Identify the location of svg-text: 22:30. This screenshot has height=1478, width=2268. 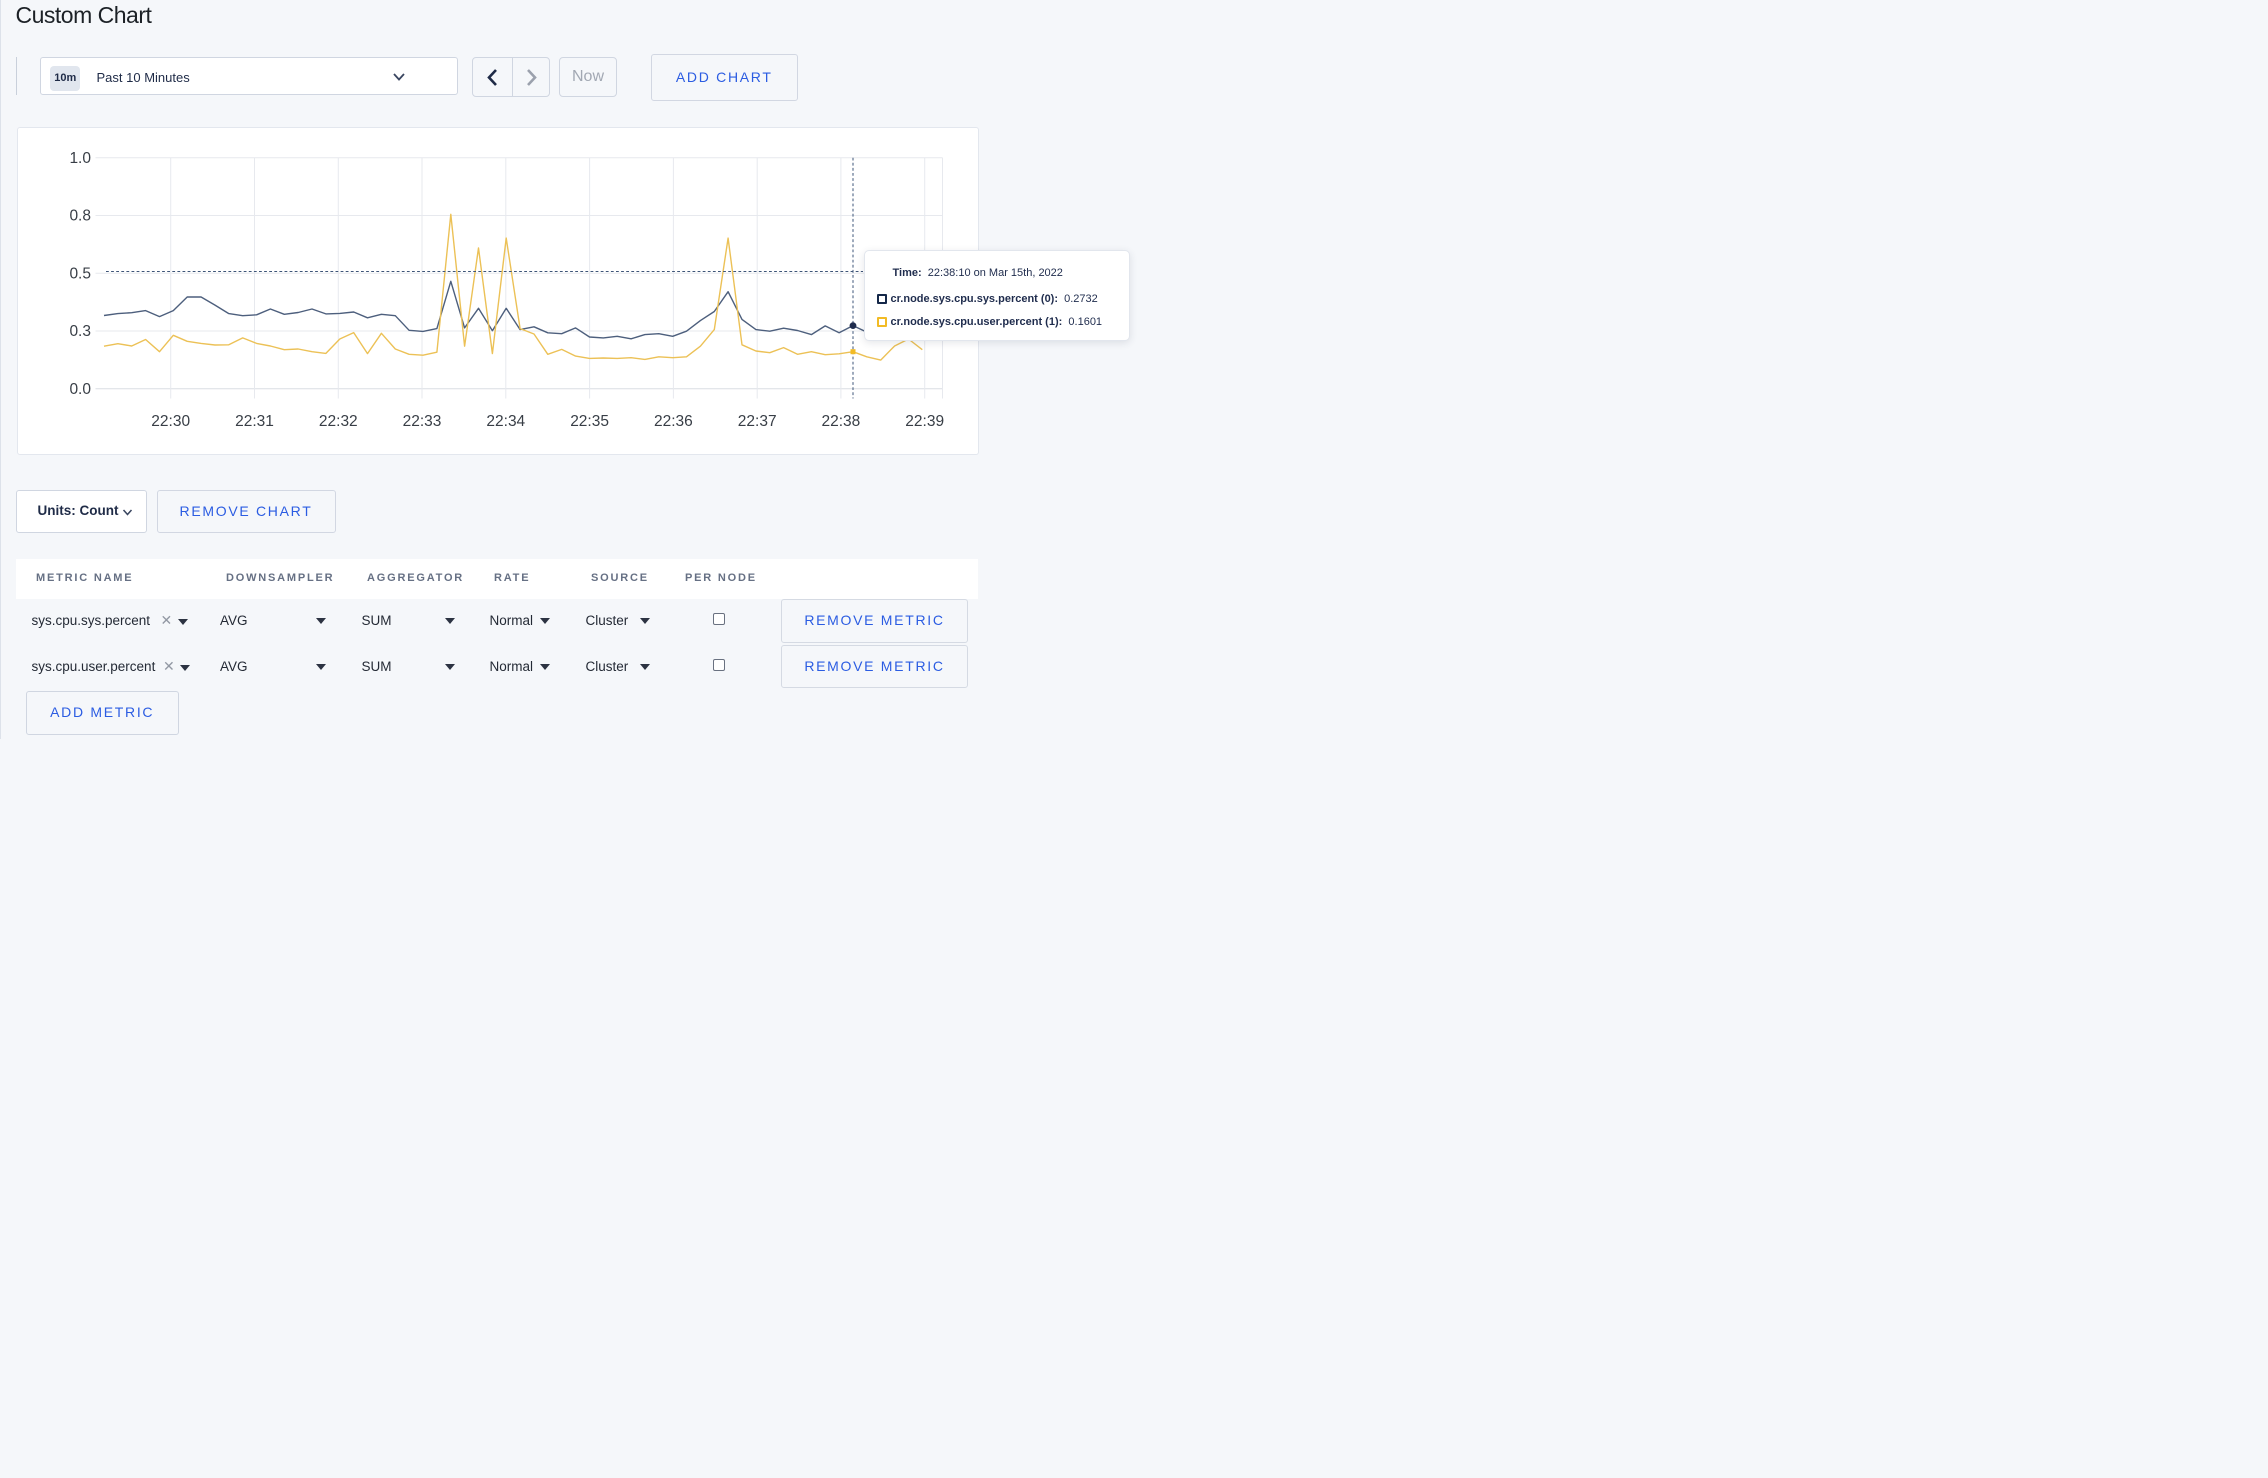
(170, 421).